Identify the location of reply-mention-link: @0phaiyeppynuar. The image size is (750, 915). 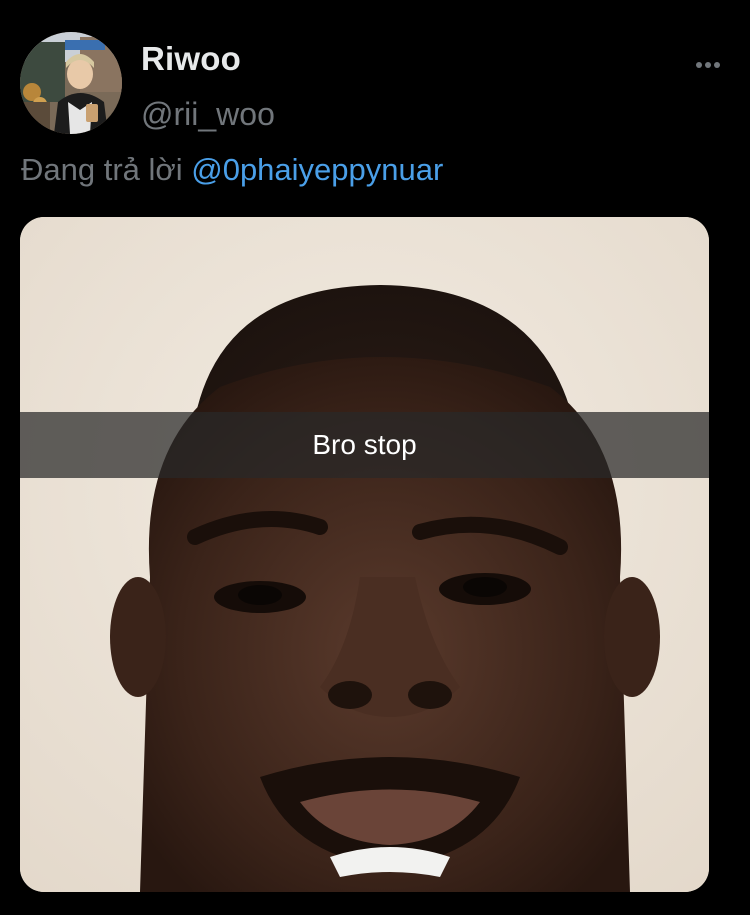
(317, 169).